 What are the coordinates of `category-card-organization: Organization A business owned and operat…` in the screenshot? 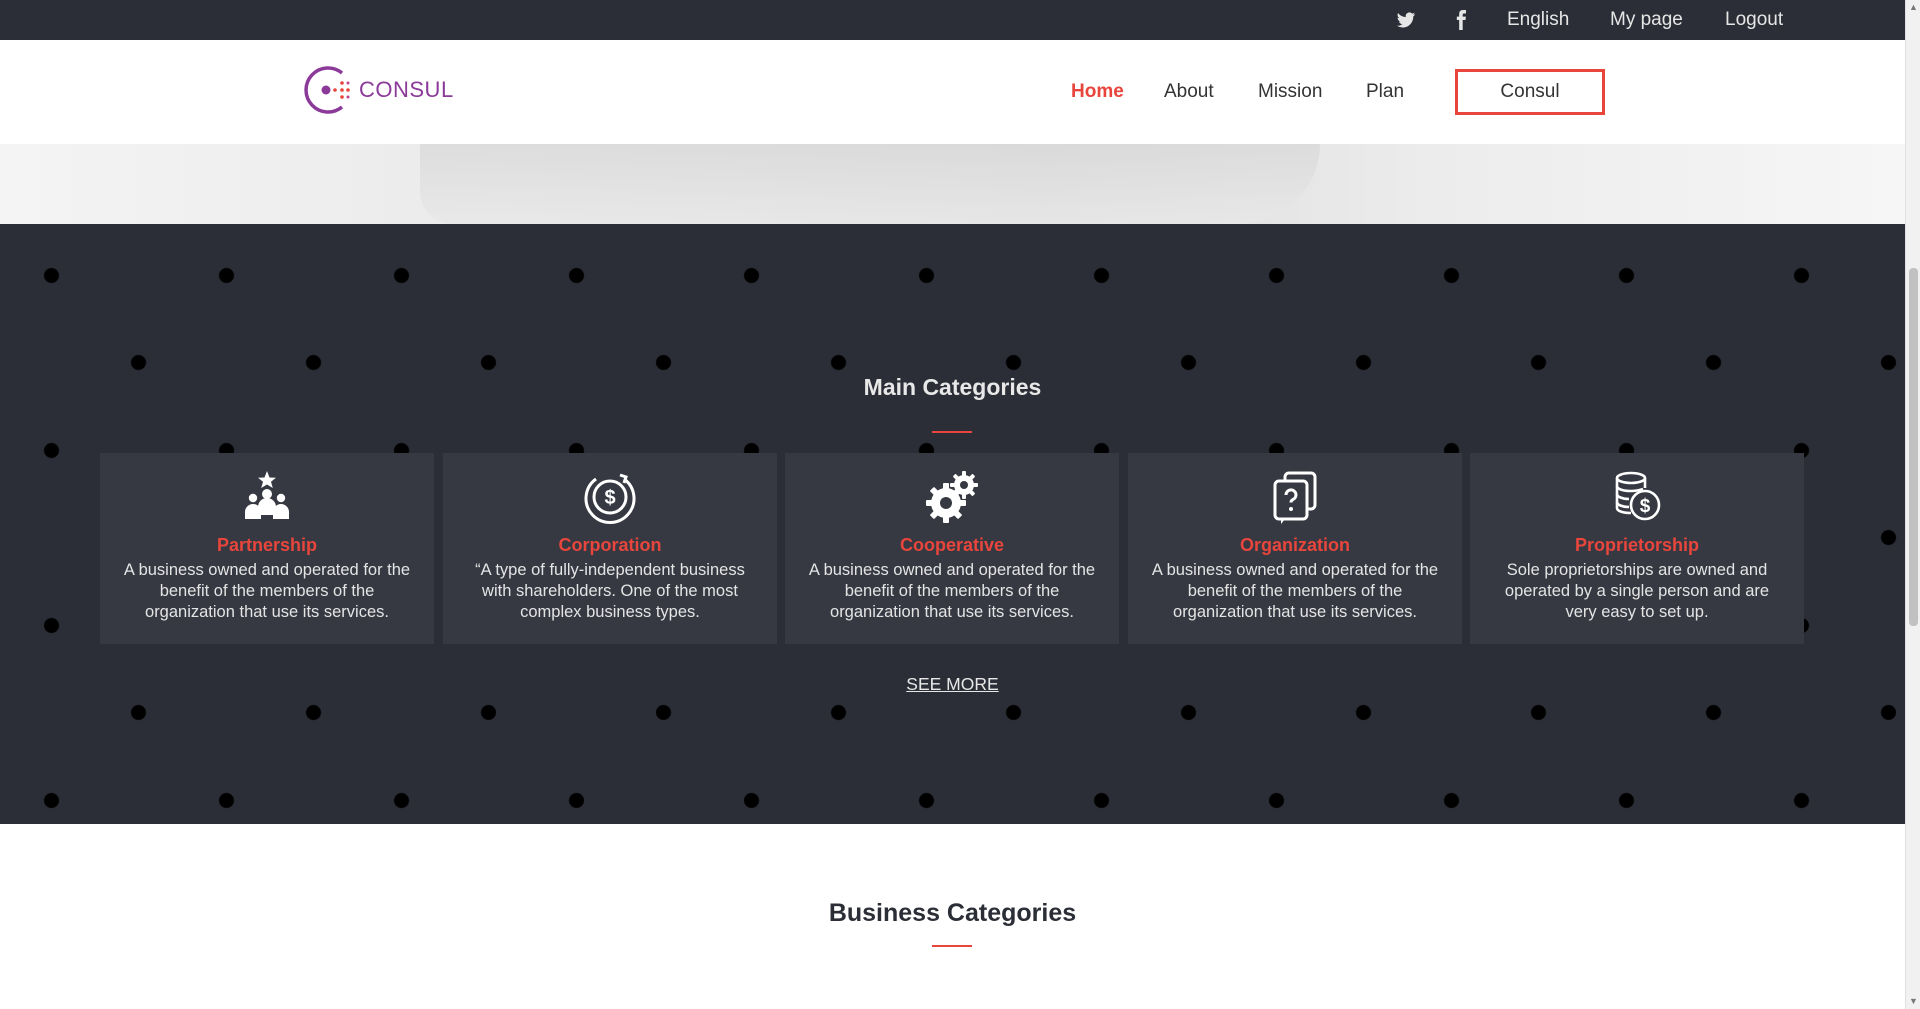 It's located at (1295, 548).